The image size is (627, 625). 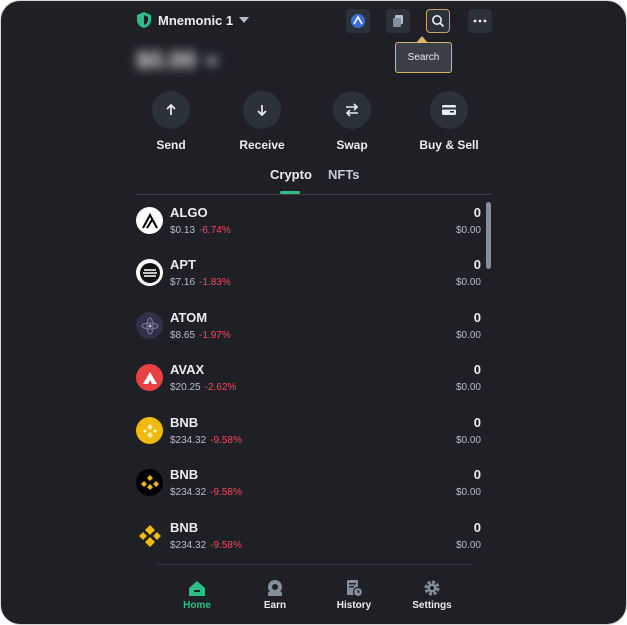 I want to click on header: Mnemonic 1, so click(x=314, y=21).